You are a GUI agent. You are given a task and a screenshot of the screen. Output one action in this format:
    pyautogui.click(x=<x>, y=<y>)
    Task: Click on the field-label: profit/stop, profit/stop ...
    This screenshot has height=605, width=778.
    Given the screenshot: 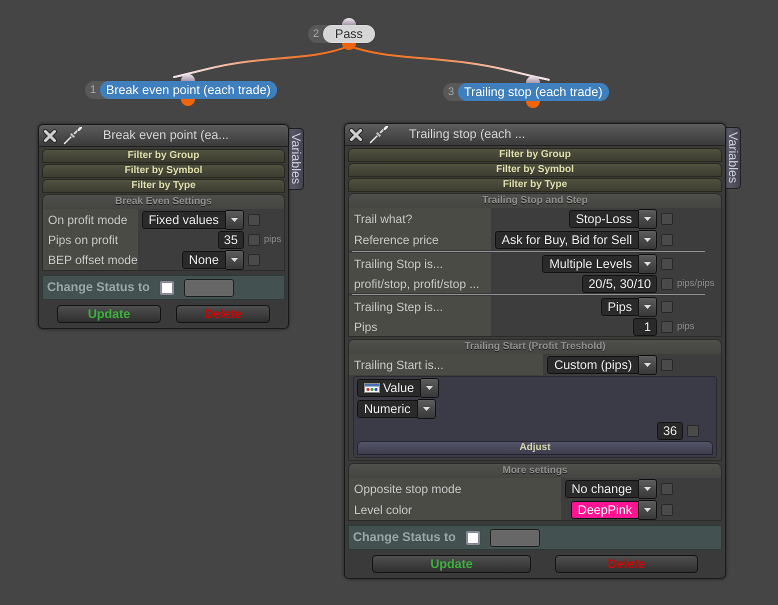 What is the action you would take?
    pyautogui.click(x=420, y=283)
    